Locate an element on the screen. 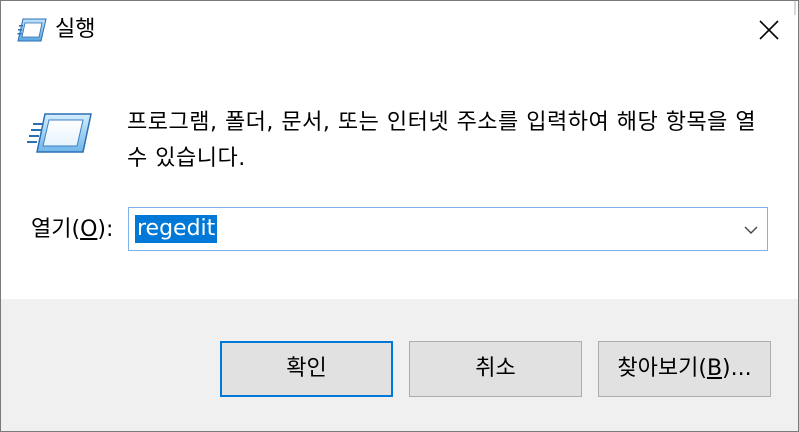 The image size is (799, 432). close-button is located at coordinates (769, 30).